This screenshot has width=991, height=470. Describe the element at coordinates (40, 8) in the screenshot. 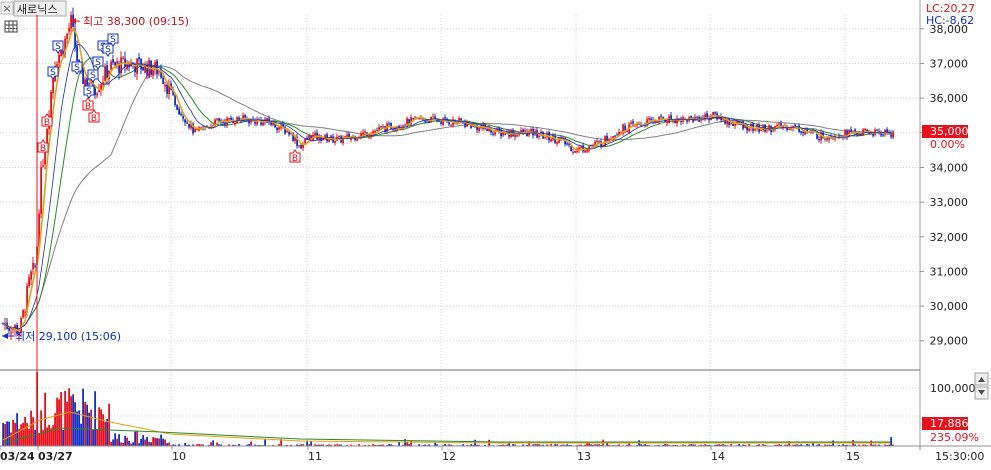

I see `stock-name-tab: 새로닉스` at that location.